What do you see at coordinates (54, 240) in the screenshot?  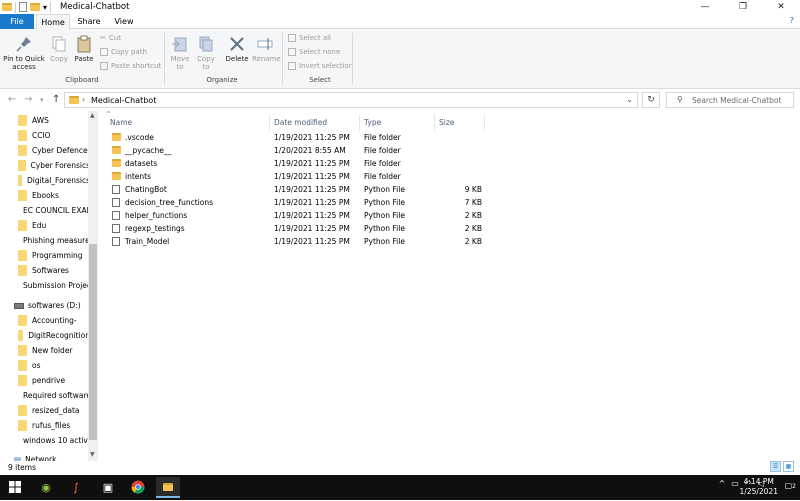 I see `sidebar-item: Phishing measures` at bounding box center [54, 240].